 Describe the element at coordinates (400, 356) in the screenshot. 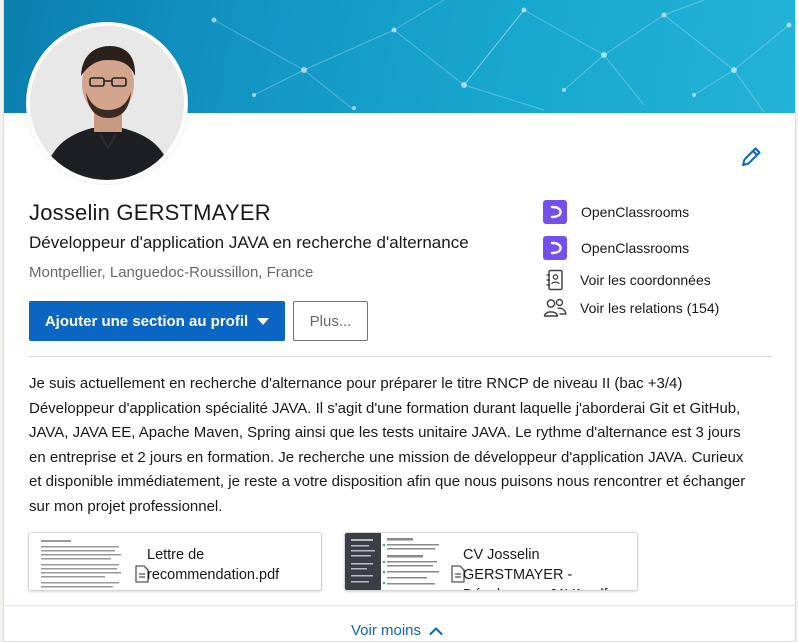

I see `section-divider` at that location.